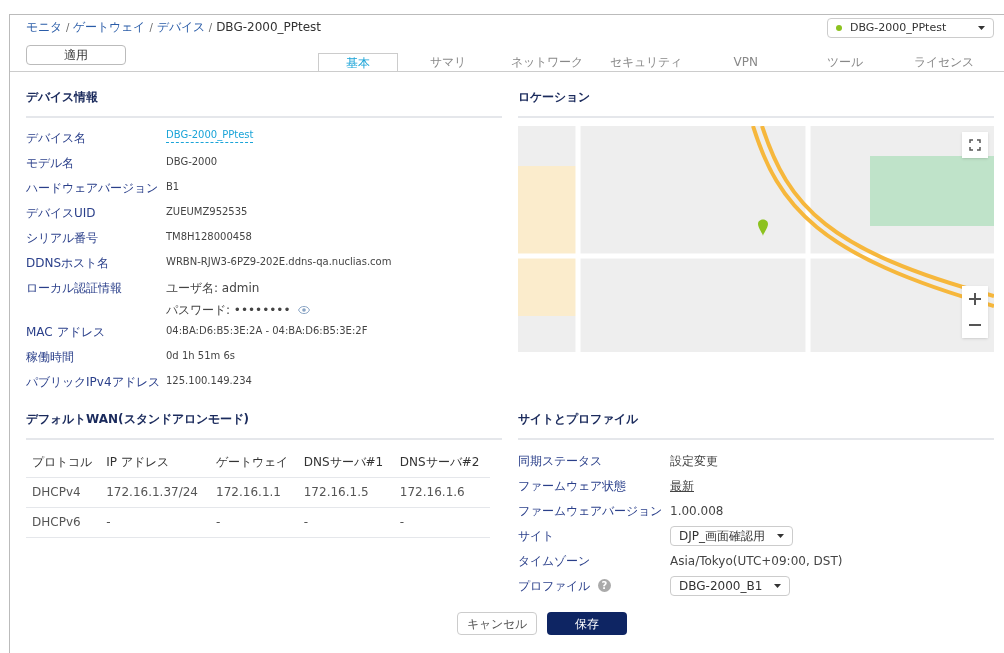 The height and width of the screenshot is (653, 1004). I want to click on field-value: B1, so click(173, 187).